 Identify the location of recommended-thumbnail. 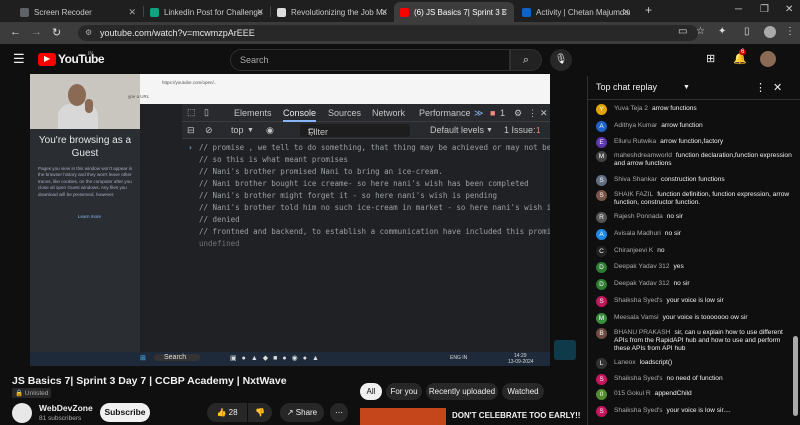
(403, 416).